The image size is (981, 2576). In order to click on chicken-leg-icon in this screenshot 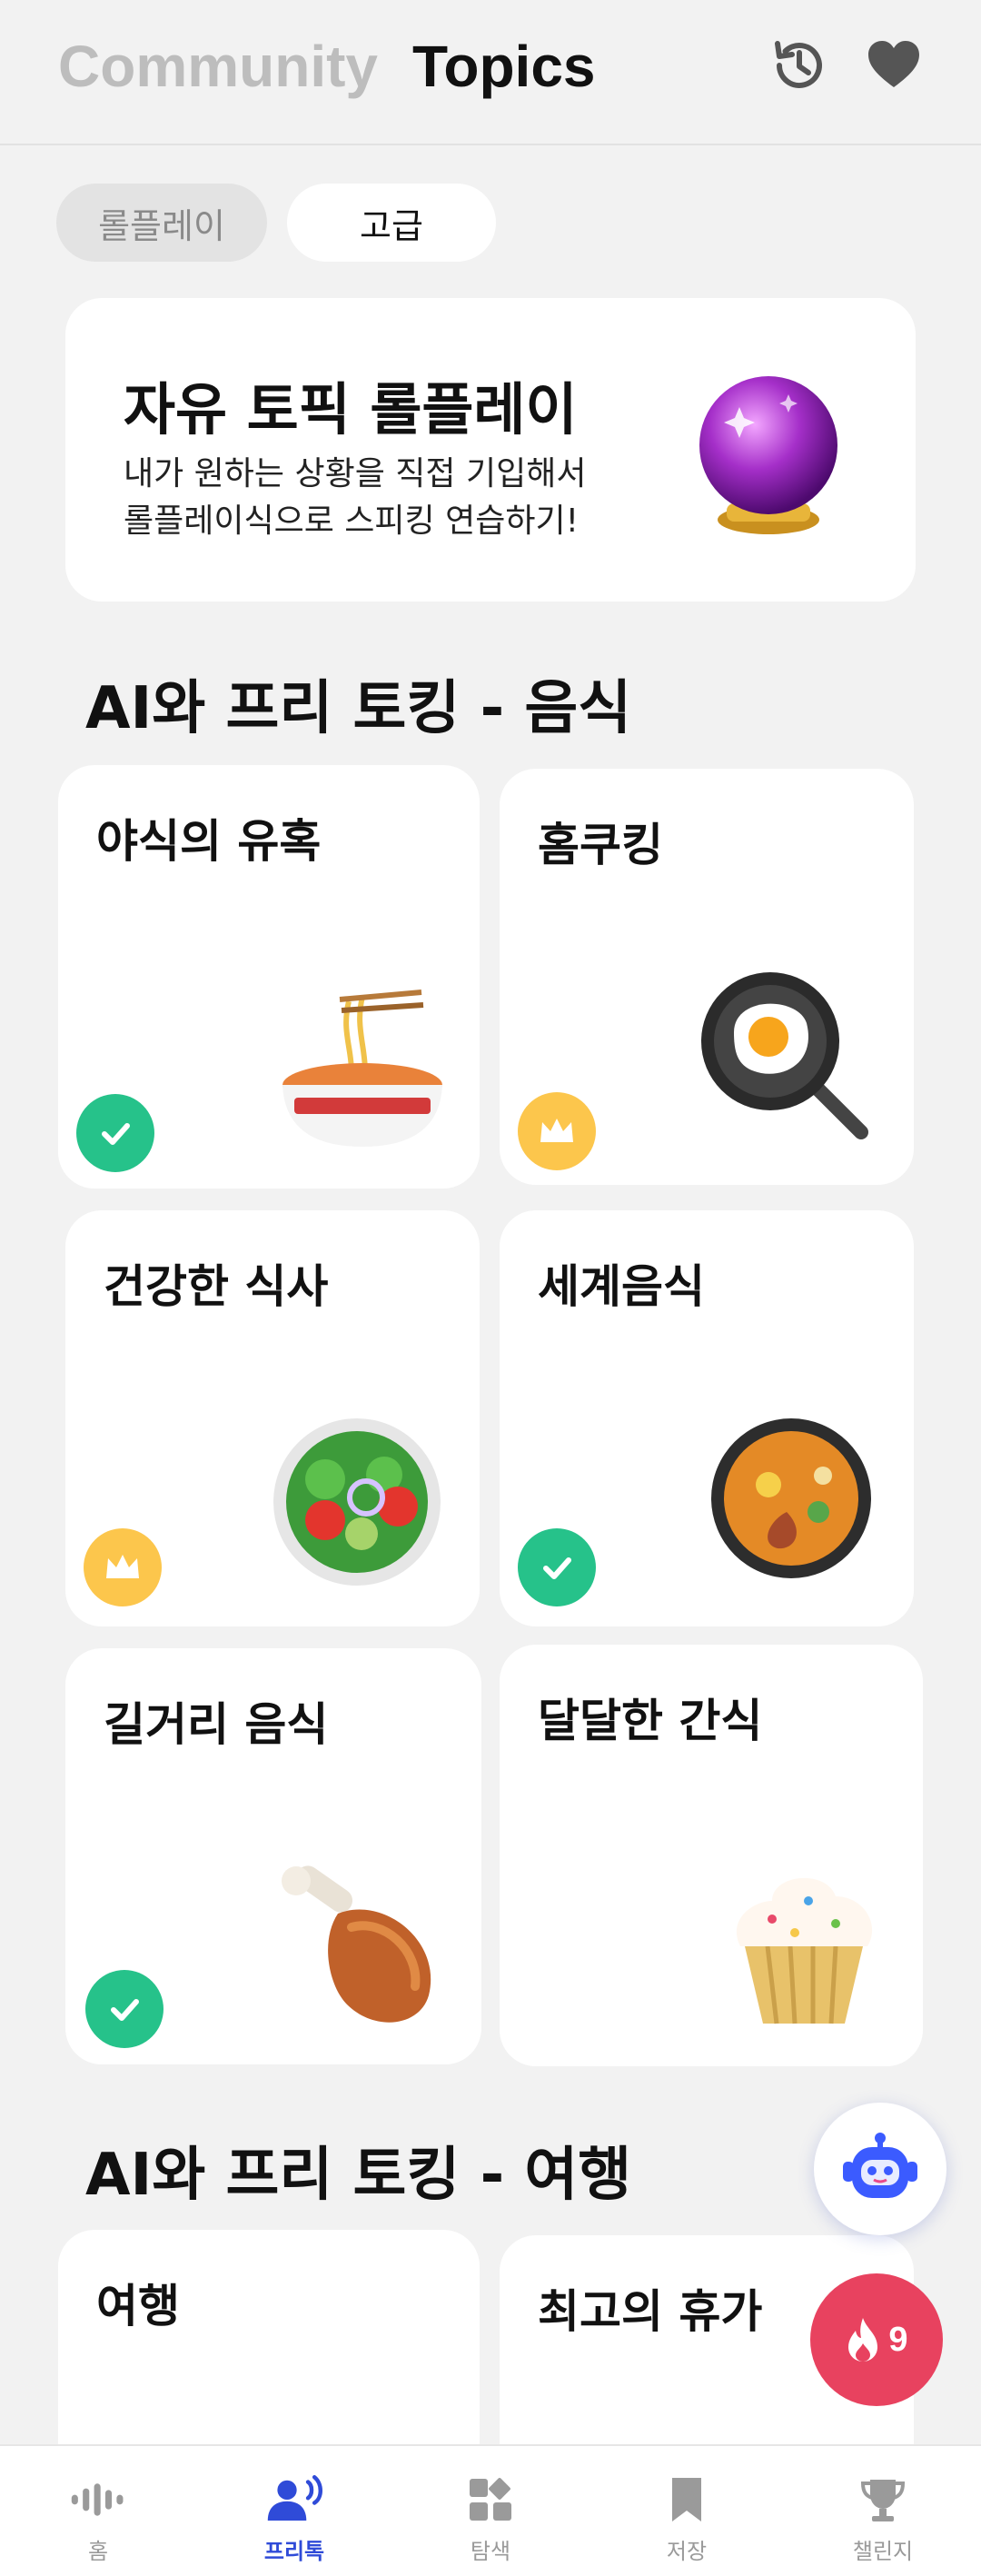, I will do `click(360, 1946)`.